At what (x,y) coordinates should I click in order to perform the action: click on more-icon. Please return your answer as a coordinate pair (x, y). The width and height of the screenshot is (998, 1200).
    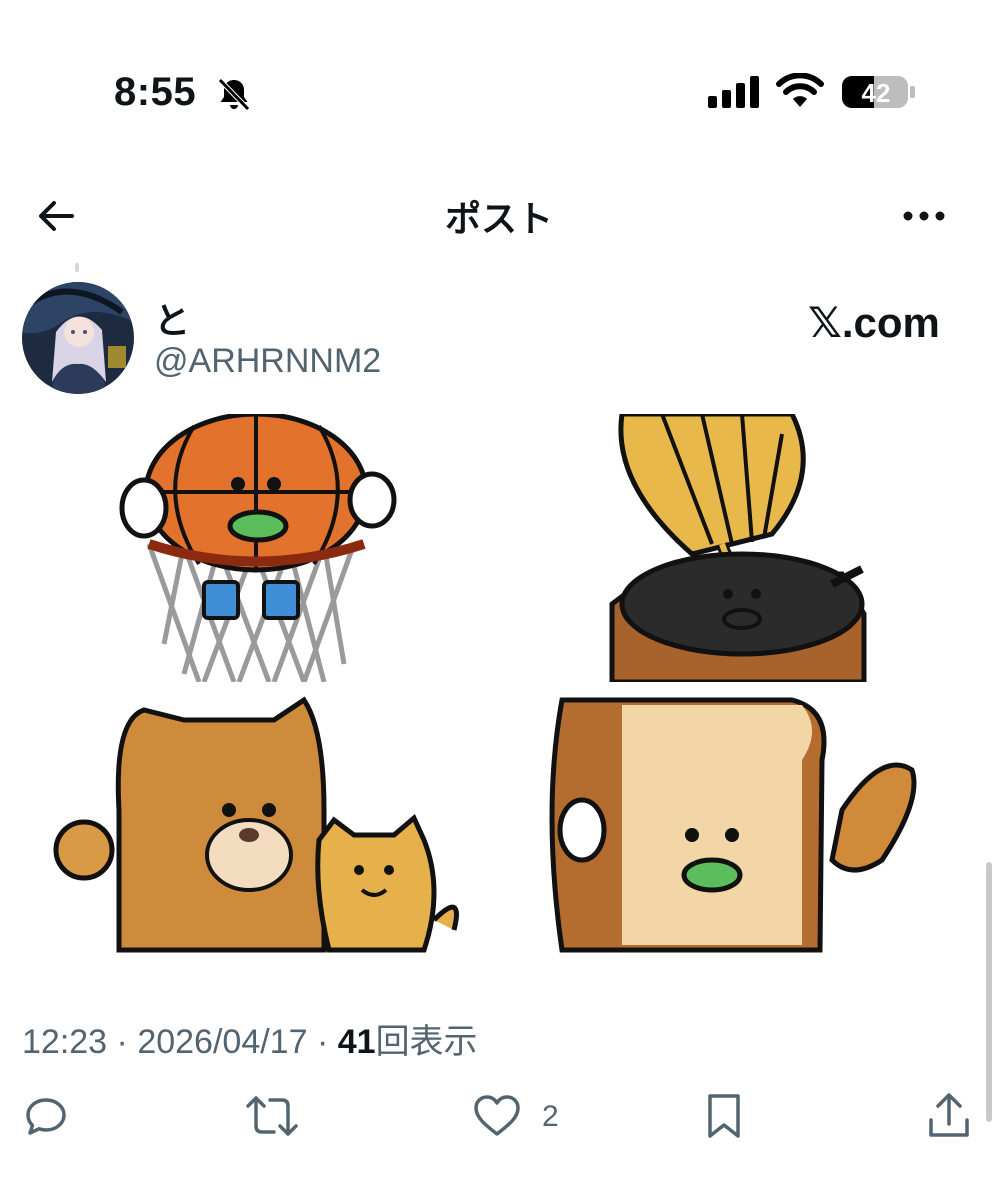
    Looking at the image, I should click on (924, 216).